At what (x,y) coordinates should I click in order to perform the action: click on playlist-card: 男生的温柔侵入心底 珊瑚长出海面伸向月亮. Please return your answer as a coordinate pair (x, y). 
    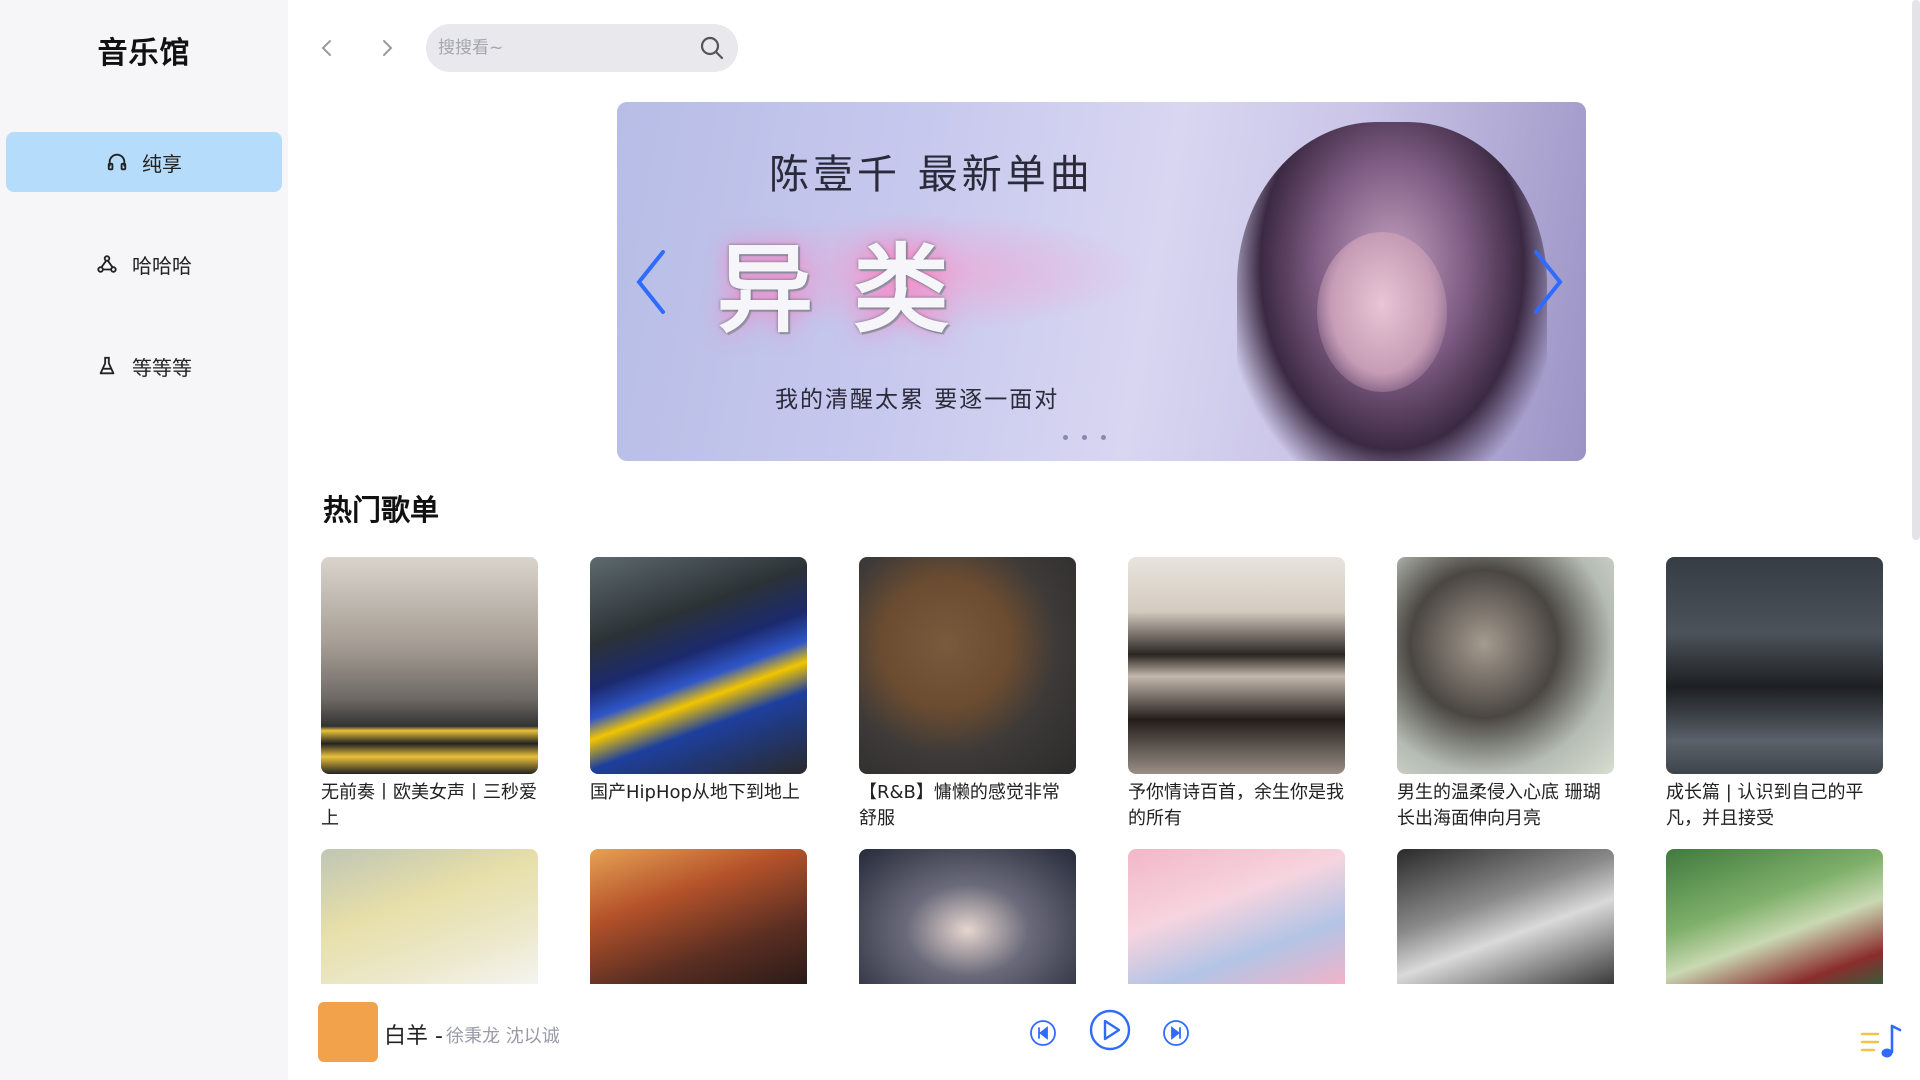
    Looking at the image, I should click on (1505, 694).